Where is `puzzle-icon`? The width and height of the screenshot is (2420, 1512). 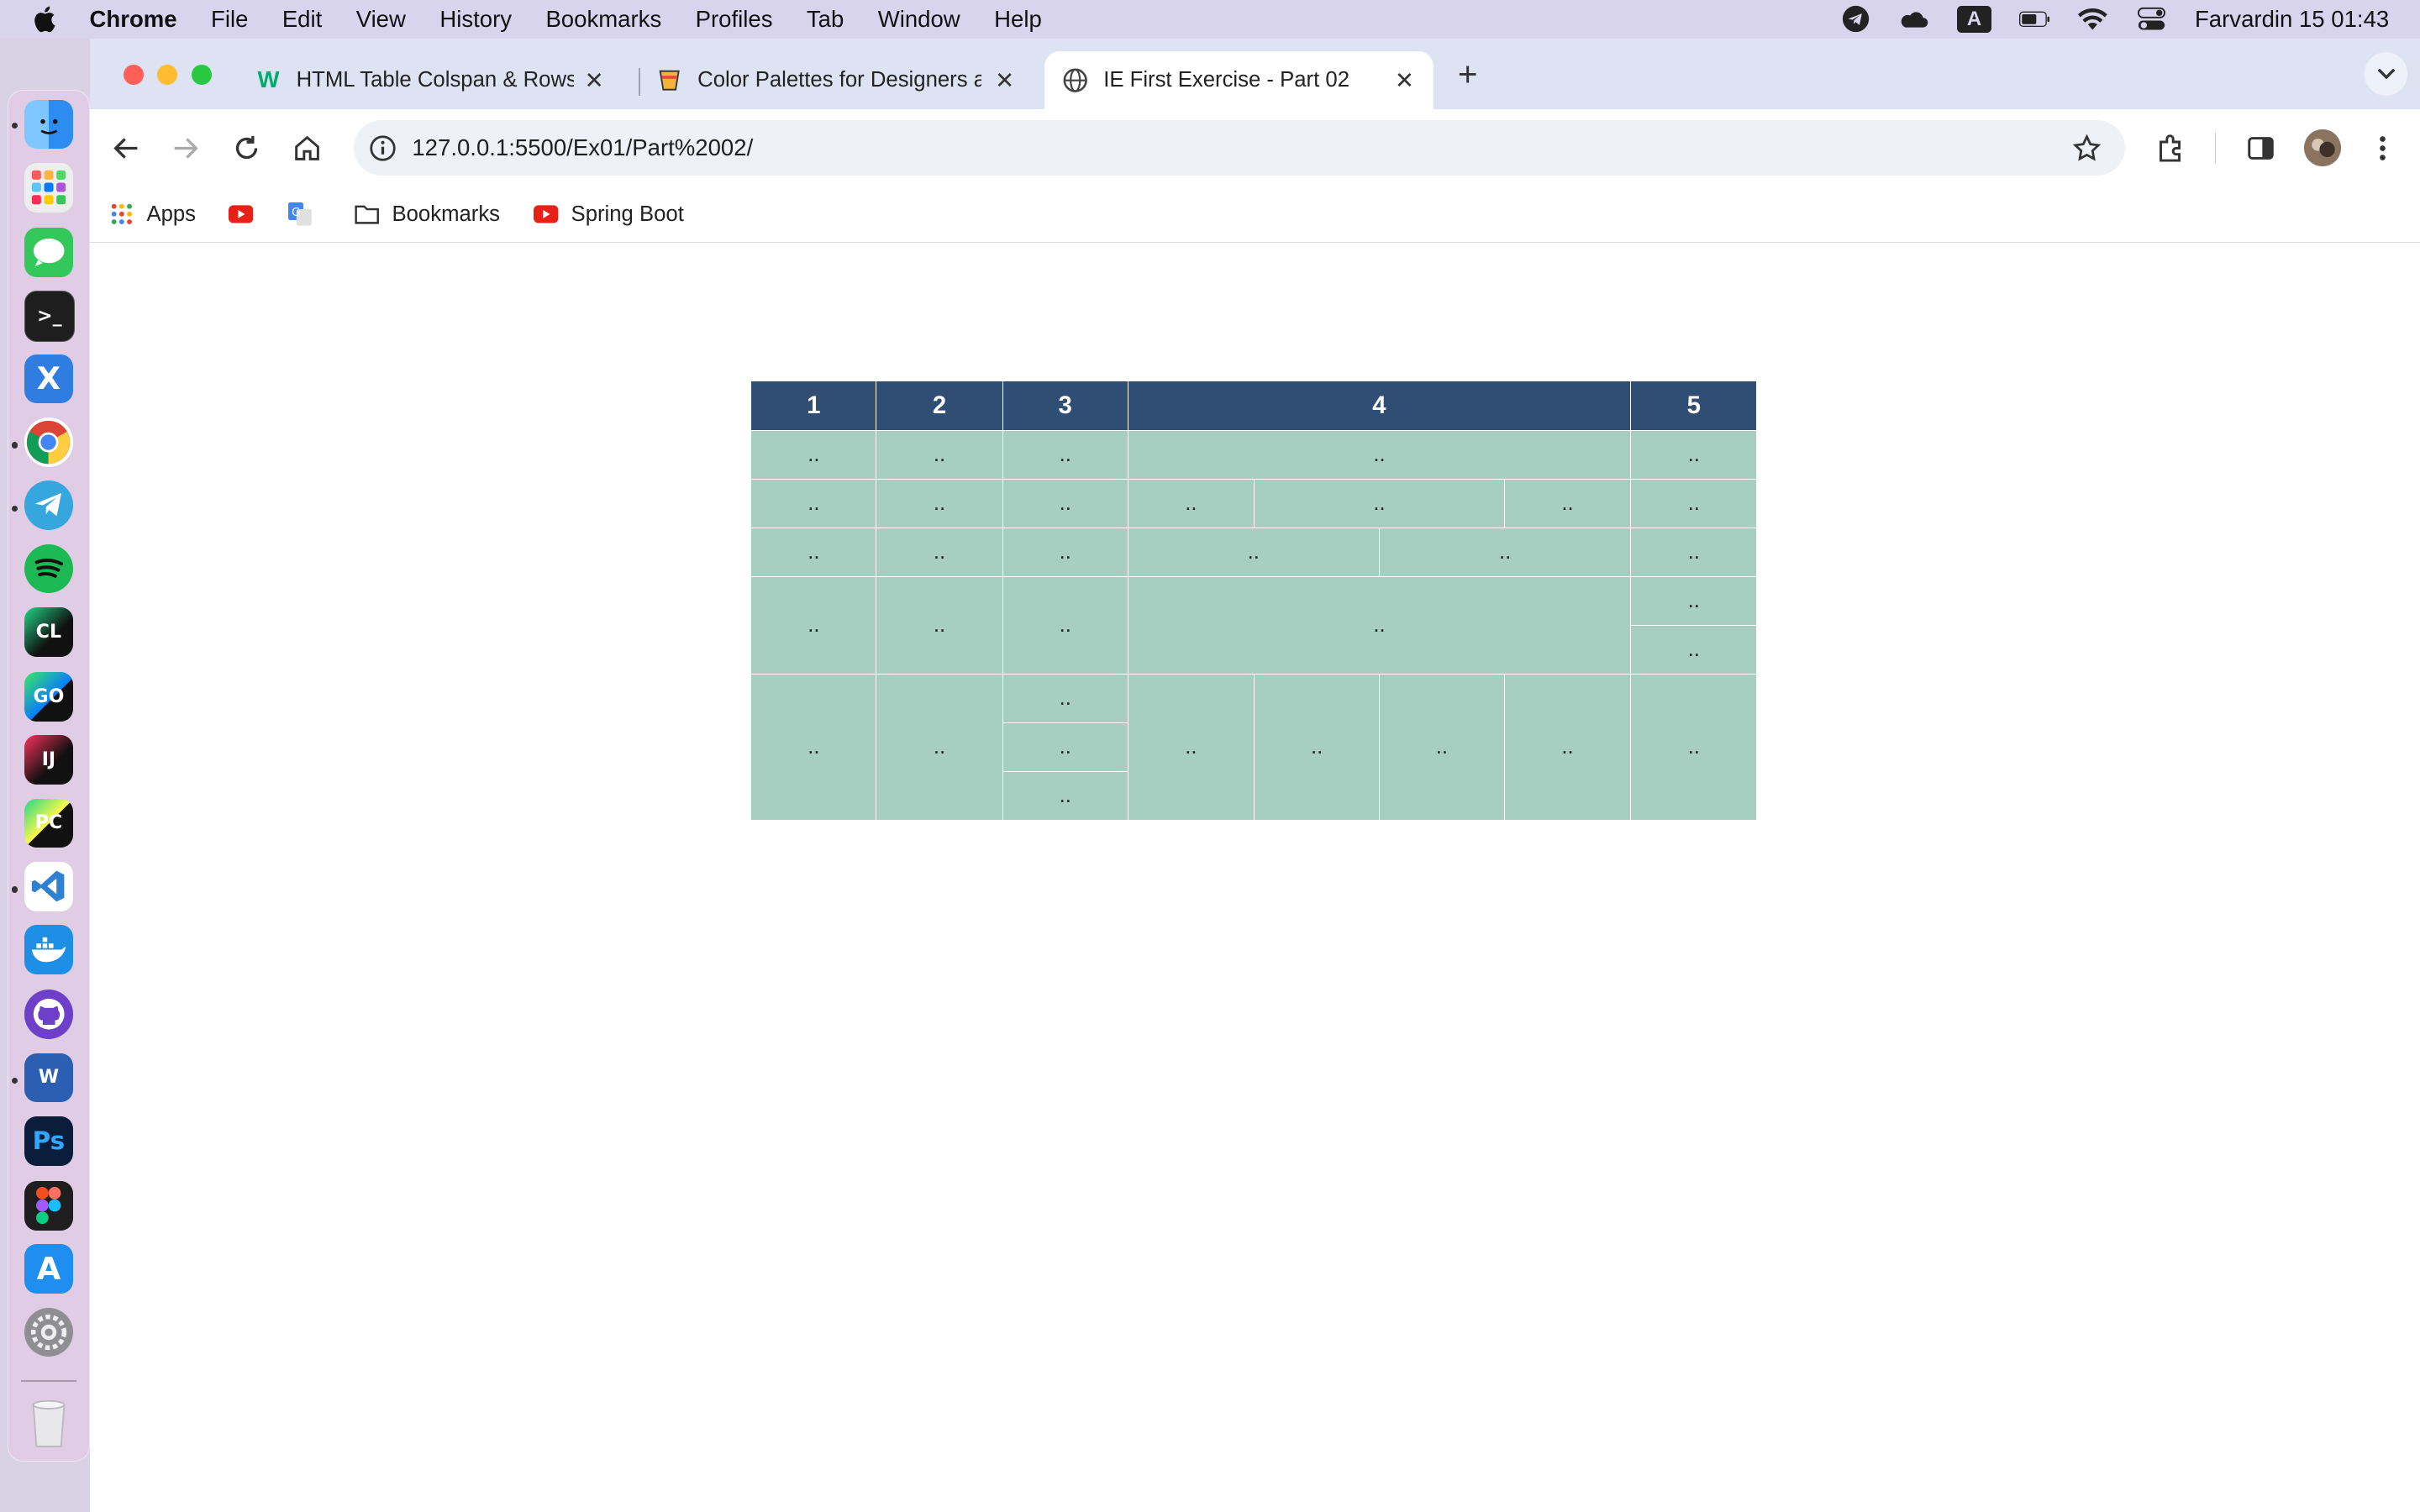 puzzle-icon is located at coordinates (2170, 148).